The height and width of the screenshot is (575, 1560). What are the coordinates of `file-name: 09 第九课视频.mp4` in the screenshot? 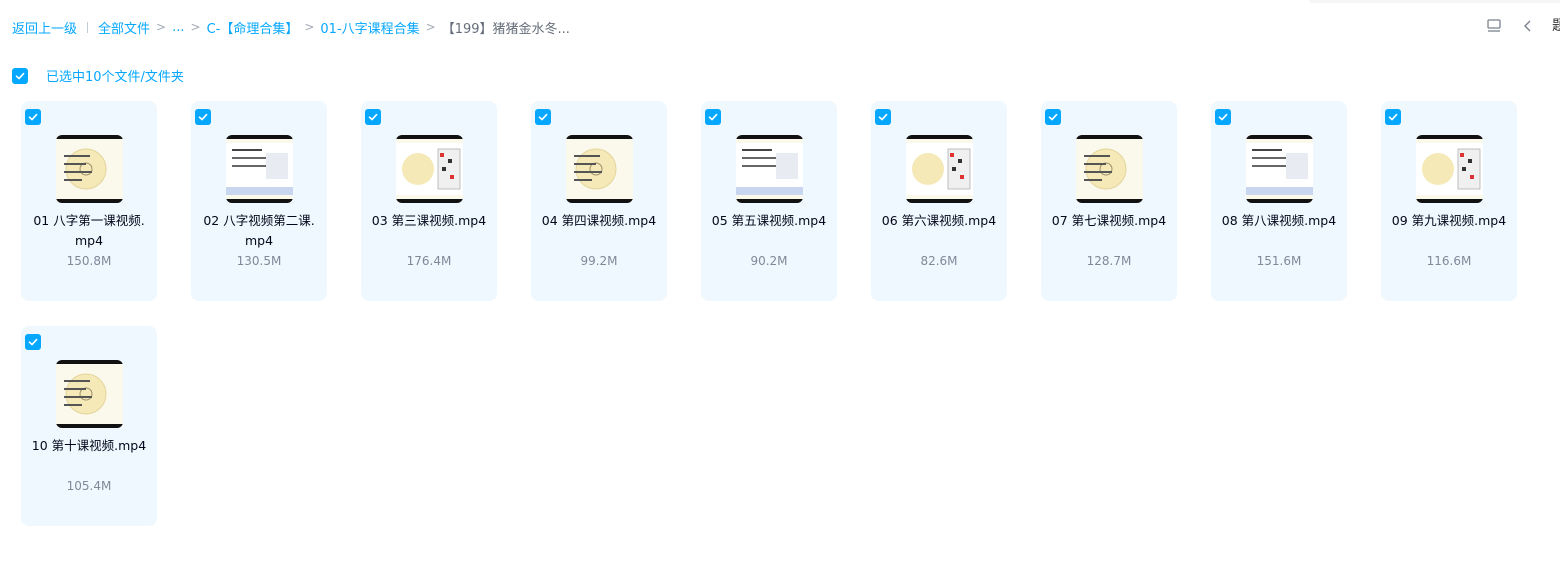 It's located at (1449, 221).